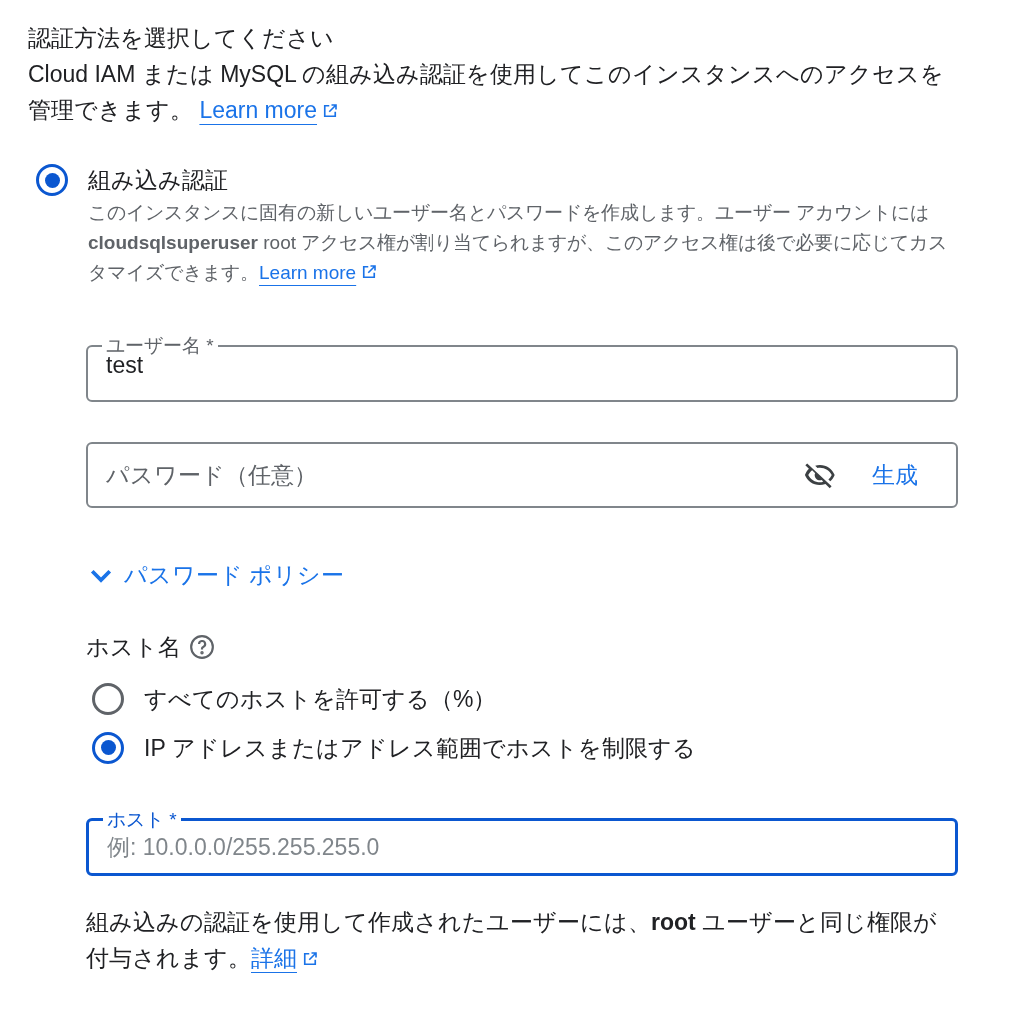  Describe the element at coordinates (455, 475) in the screenshot. I see `password-input: パスワード（任意）` at that location.